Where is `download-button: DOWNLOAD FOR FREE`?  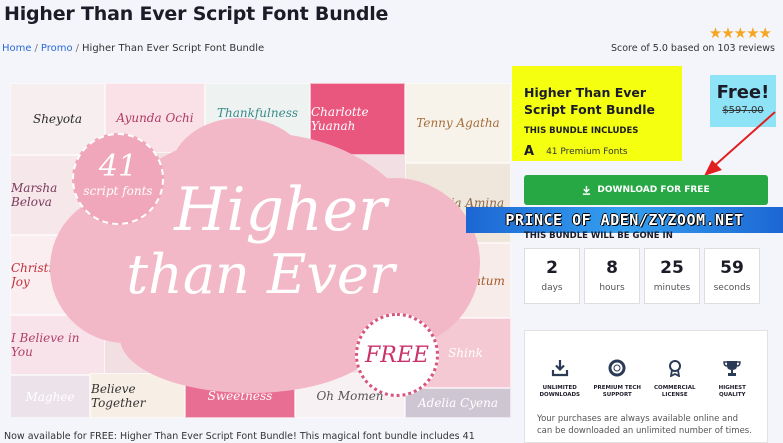 download-button: DOWNLOAD FOR FREE is located at coordinates (646, 190).